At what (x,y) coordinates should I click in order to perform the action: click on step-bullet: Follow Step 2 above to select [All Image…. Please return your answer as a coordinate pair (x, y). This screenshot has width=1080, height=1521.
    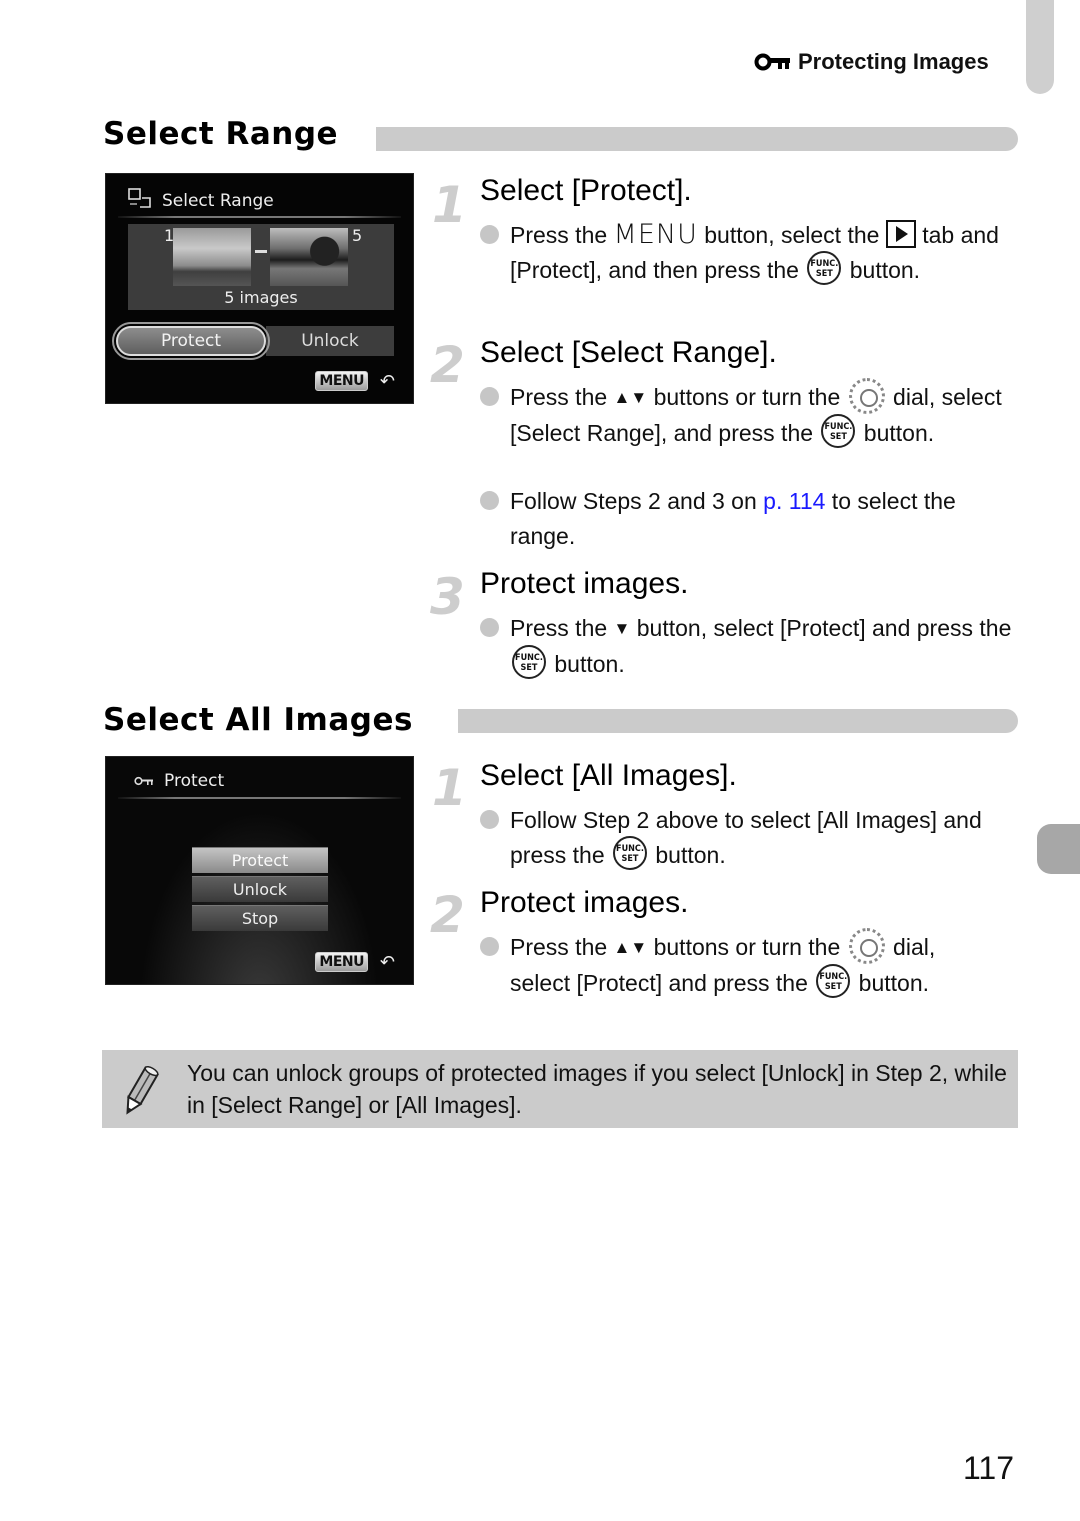
    Looking at the image, I should click on (750, 837).